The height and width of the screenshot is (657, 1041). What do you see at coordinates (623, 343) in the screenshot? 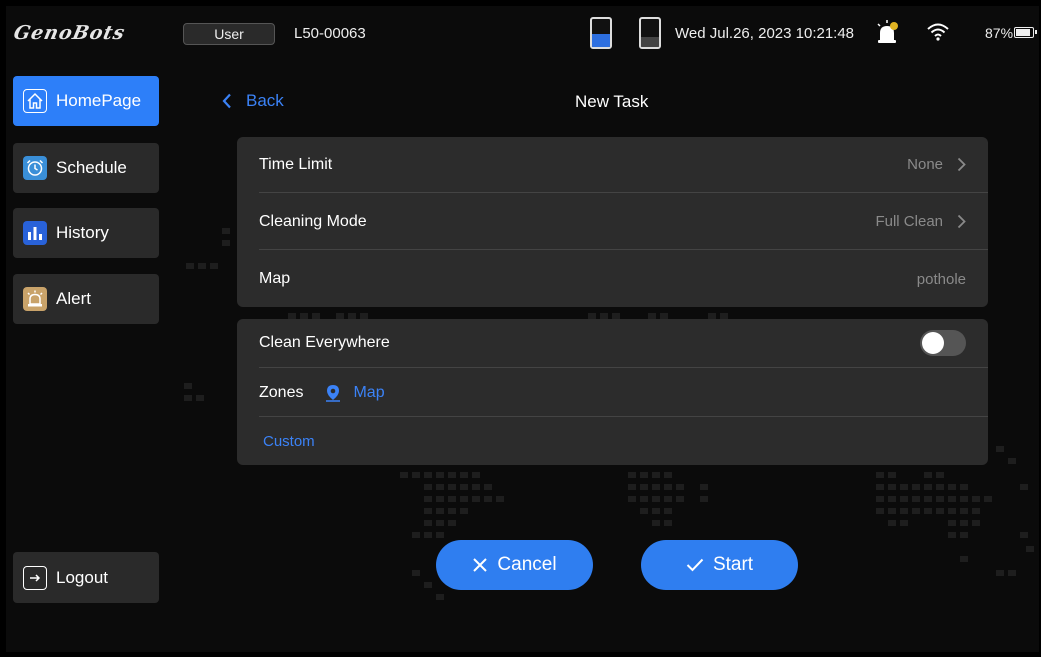
I see `clean-everywhere-row: Clean Everywhere` at bounding box center [623, 343].